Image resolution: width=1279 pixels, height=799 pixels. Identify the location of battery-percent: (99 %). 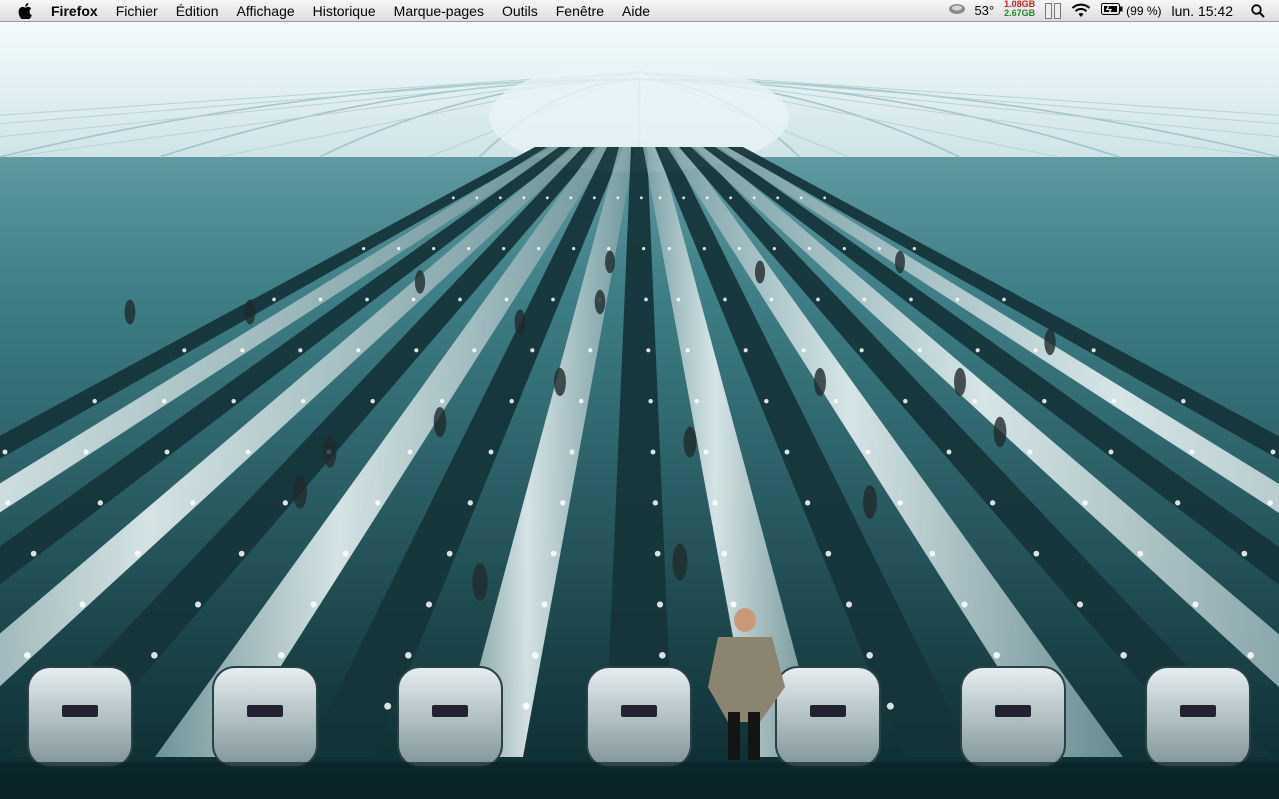
(1144, 10).